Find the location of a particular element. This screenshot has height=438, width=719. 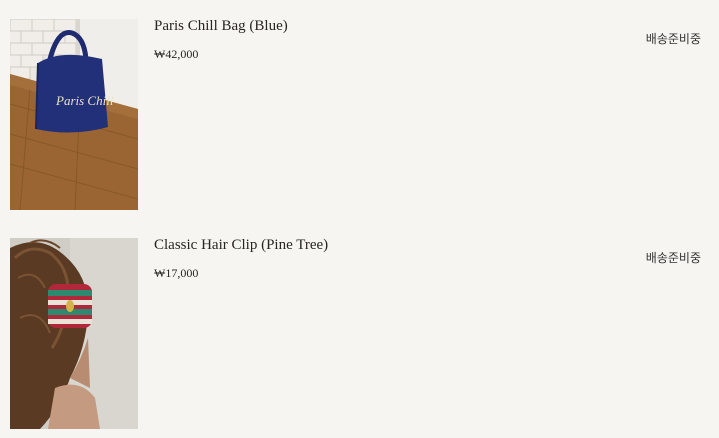

product-price: ₩42,000 is located at coordinates (176, 54).